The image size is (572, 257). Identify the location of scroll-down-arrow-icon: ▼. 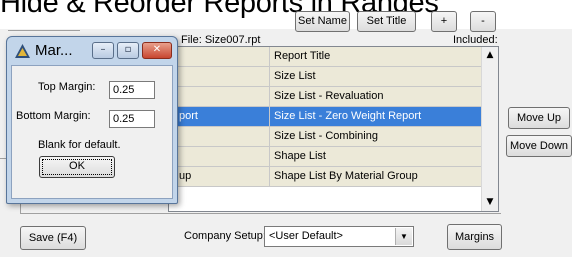
(490, 202).